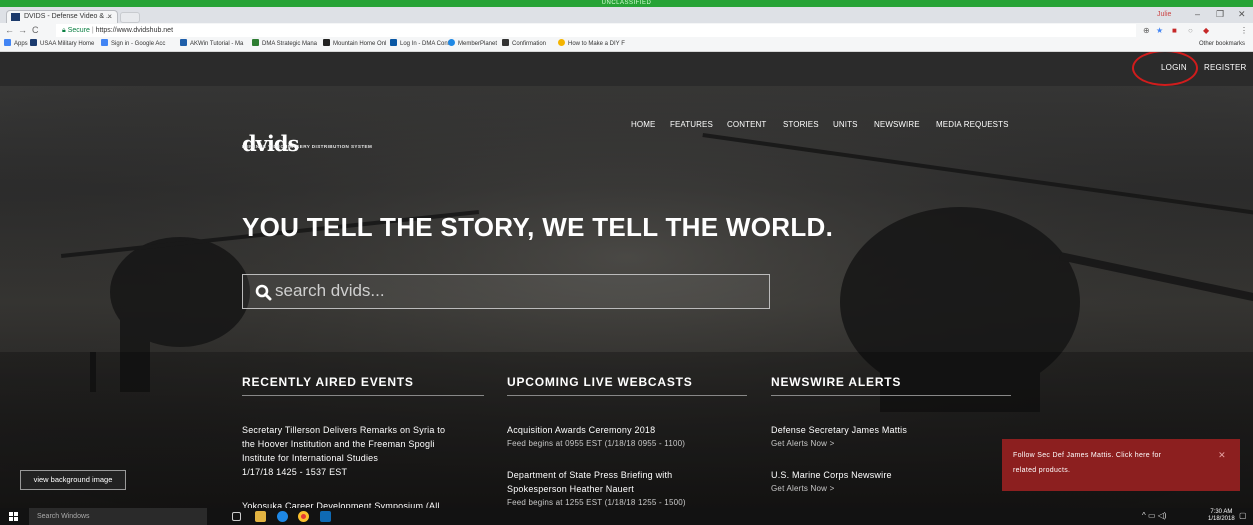 This screenshot has height=525, width=1253. What do you see at coordinates (626, 3) in the screenshot?
I see `classification-banner: UNCLASSIFIED` at bounding box center [626, 3].